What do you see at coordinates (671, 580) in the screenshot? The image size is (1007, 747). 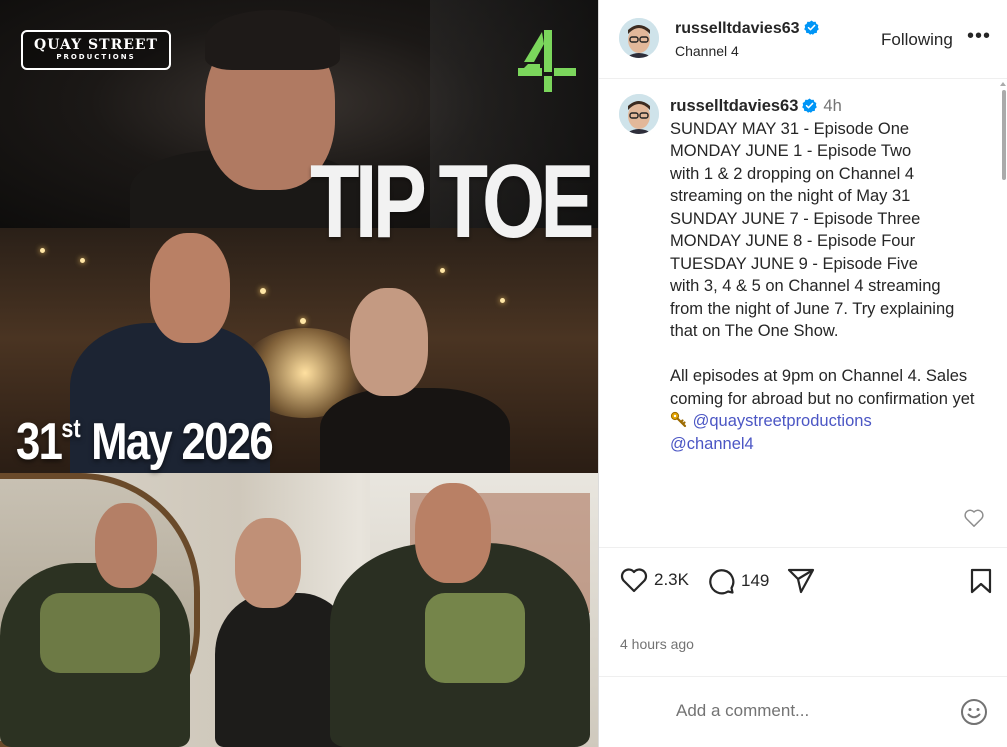 I see `like-count: 2.3K` at bounding box center [671, 580].